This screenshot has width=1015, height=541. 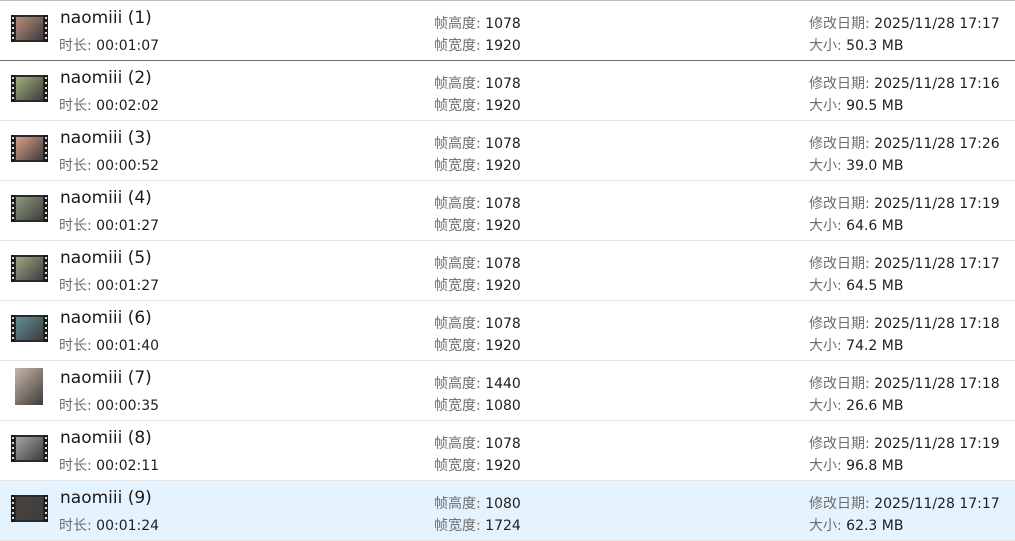 I want to click on file-size-field: 大小: 96.8 MB, so click(x=856, y=465).